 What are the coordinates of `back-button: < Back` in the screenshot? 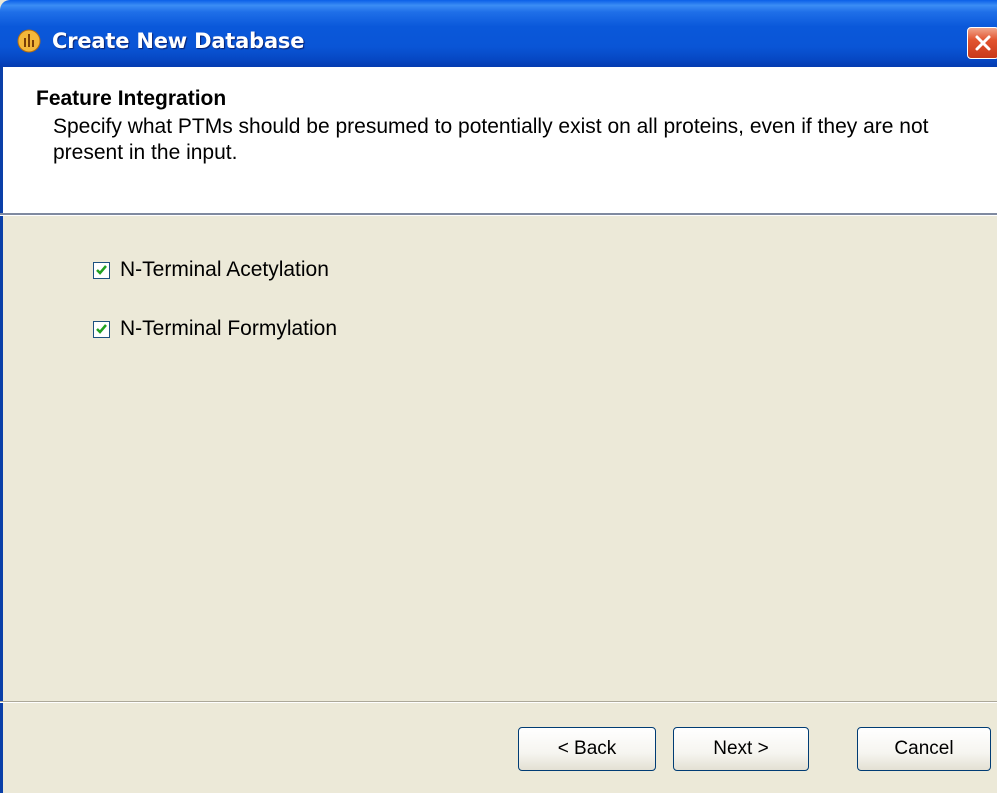 It's located at (587, 749).